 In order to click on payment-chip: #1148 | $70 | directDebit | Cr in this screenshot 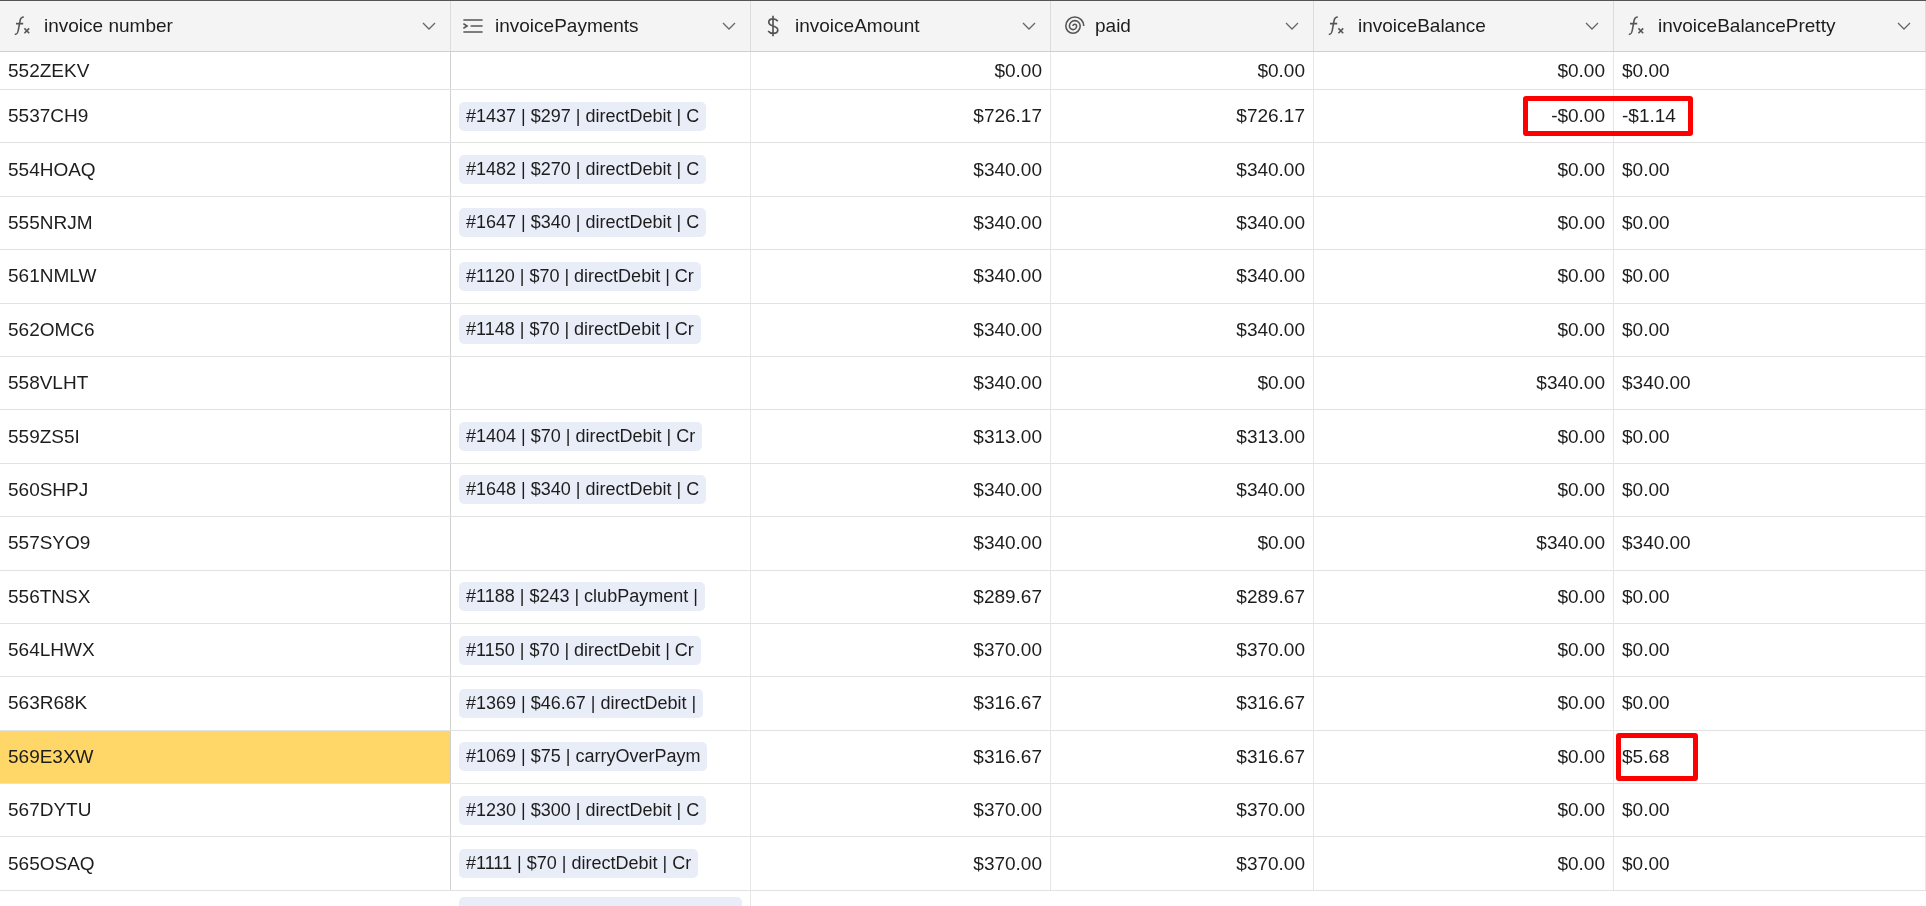, I will do `click(580, 330)`.